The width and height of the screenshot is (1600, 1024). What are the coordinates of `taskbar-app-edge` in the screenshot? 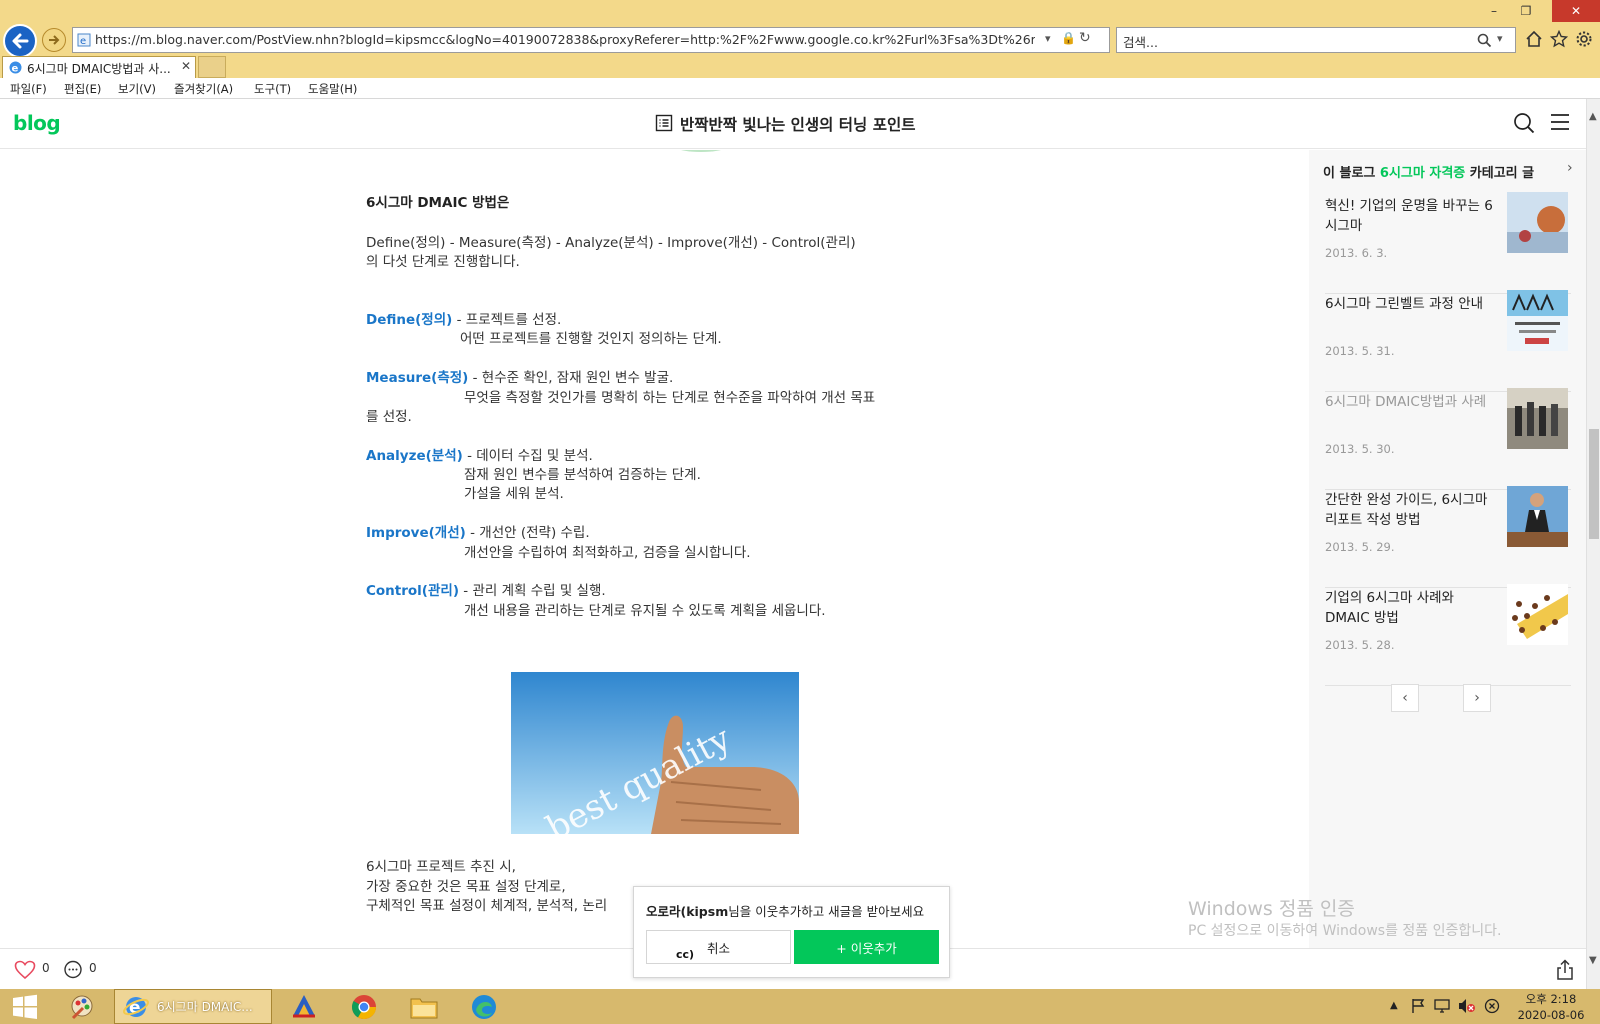 It's located at (484, 1006).